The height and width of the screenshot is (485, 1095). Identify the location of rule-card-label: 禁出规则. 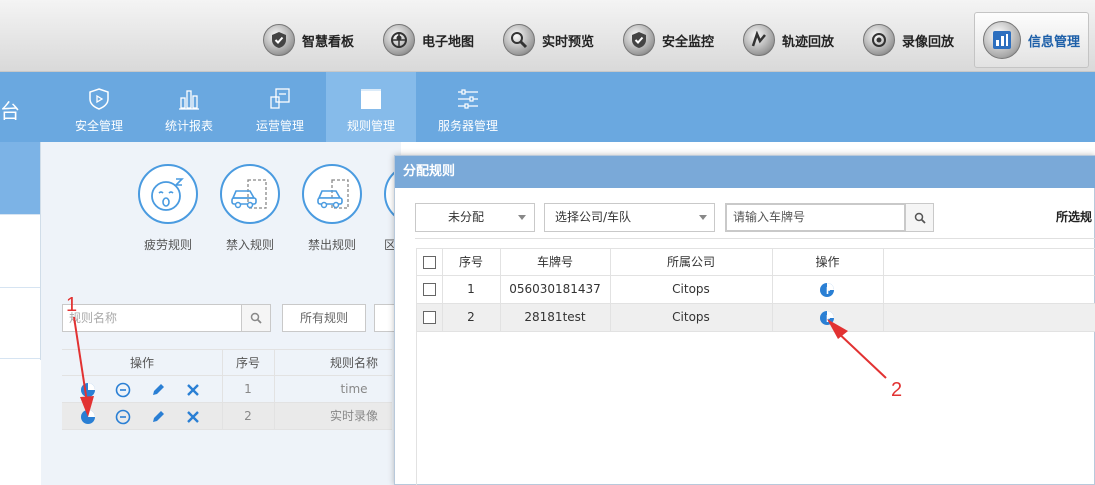
(331, 245).